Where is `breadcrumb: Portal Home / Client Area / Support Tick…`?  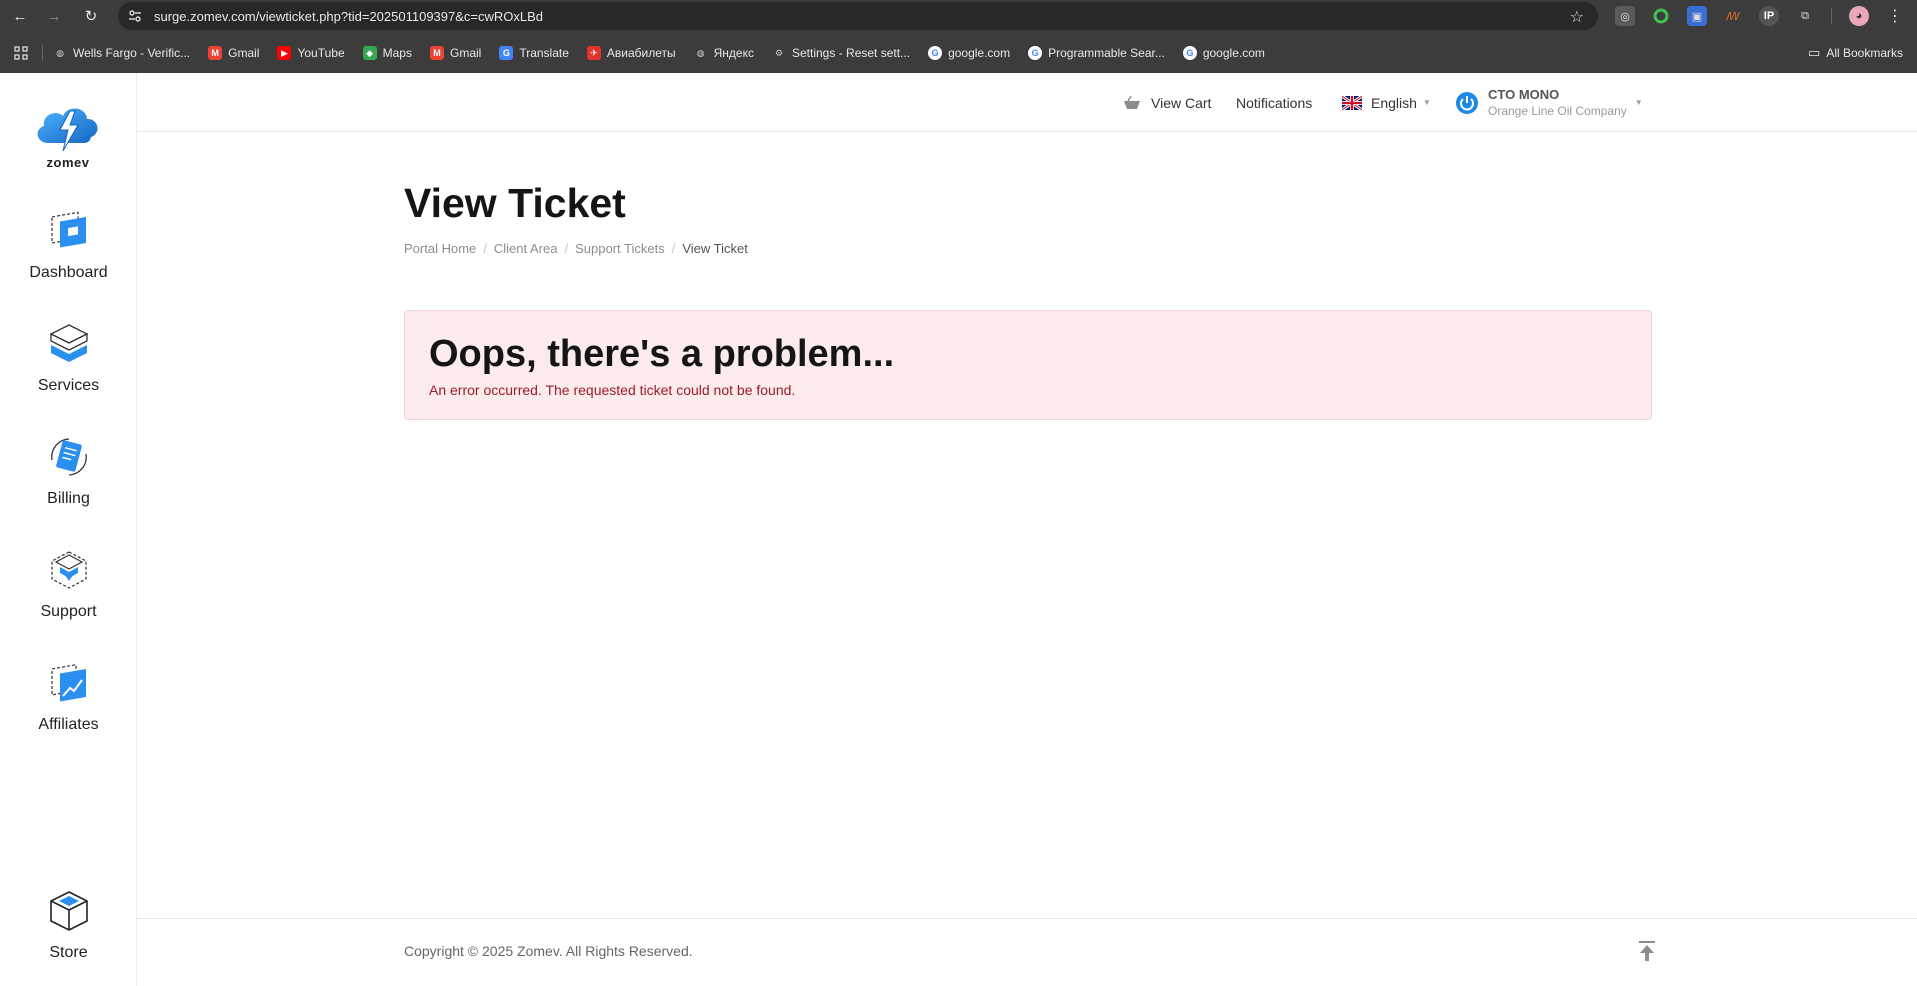 breadcrumb: Portal Home / Client Area / Support Tick… is located at coordinates (576, 248).